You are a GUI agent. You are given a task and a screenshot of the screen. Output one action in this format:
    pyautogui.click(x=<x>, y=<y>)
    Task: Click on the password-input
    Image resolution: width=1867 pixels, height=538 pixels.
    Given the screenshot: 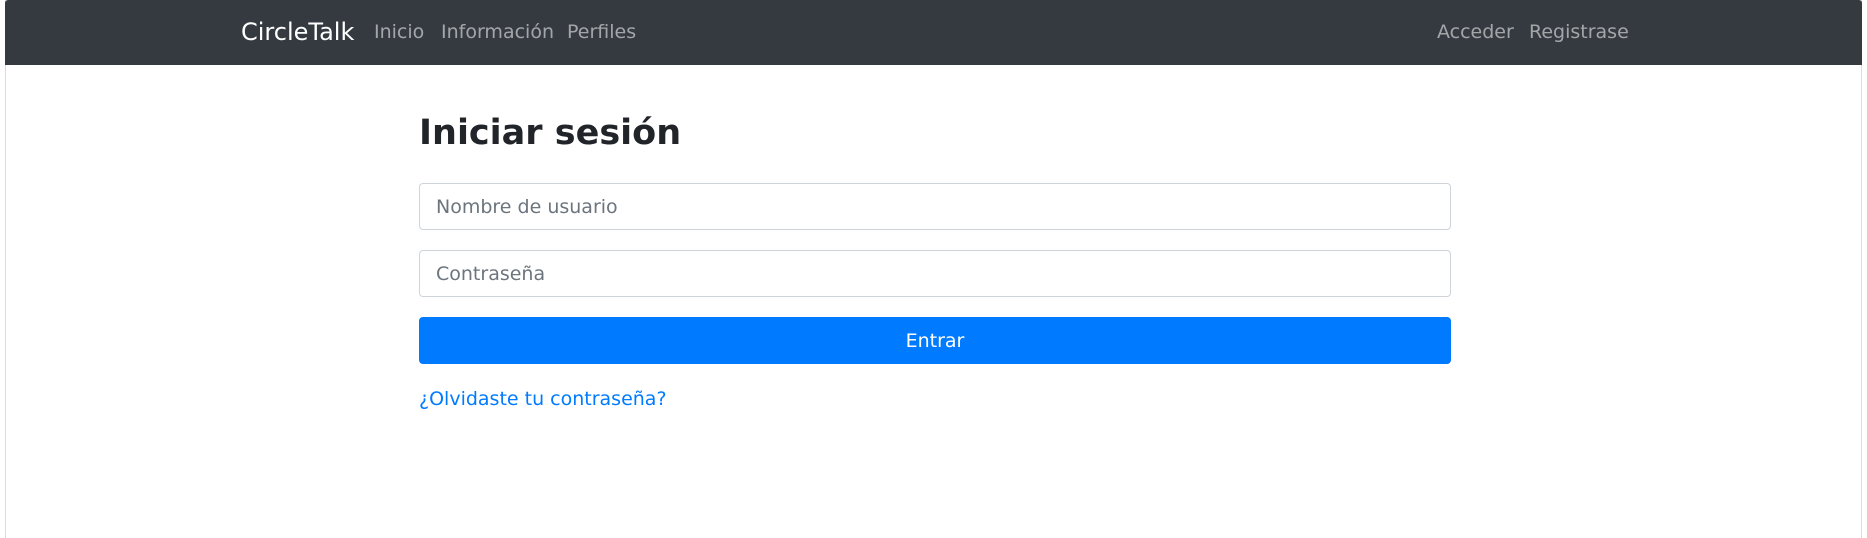 What is the action you would take?
    pyautogui.click(x=935, y=273)
    